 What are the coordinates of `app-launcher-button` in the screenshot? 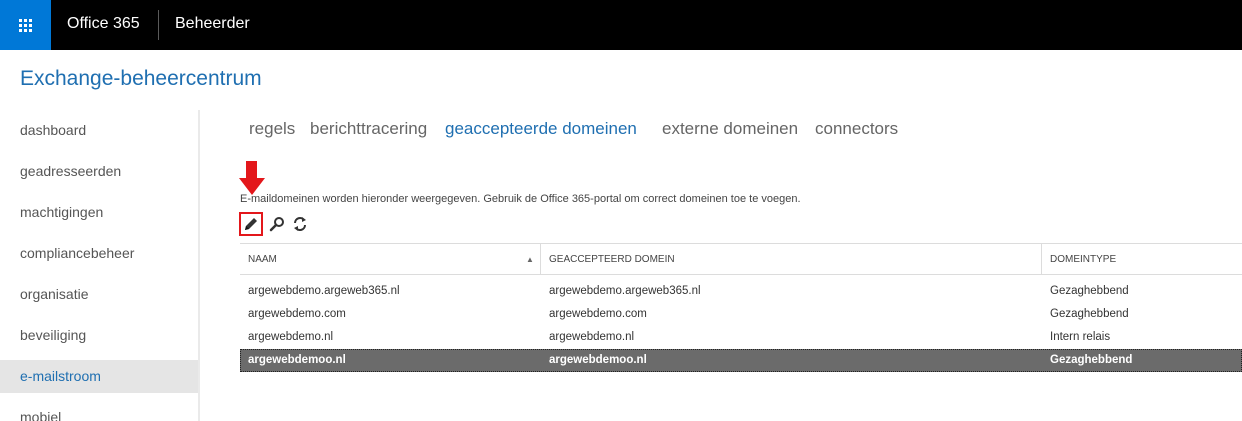 It's located at (25, 25).